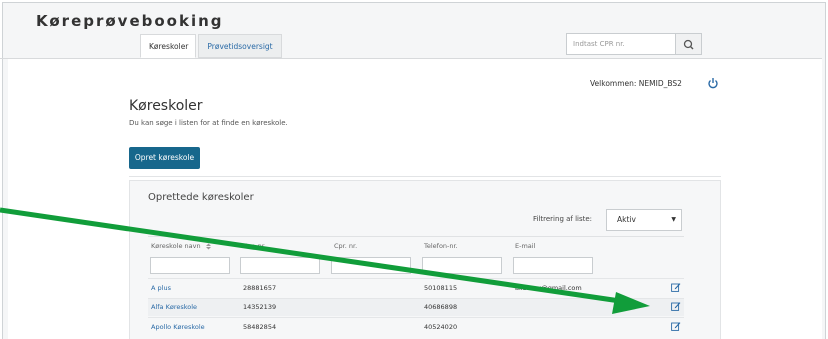 The width and height of the screenshot is (828, 339). Describe the element at coordinates (166, 106) in the screenshot. I see `page-title: Køreskoler` at that location.